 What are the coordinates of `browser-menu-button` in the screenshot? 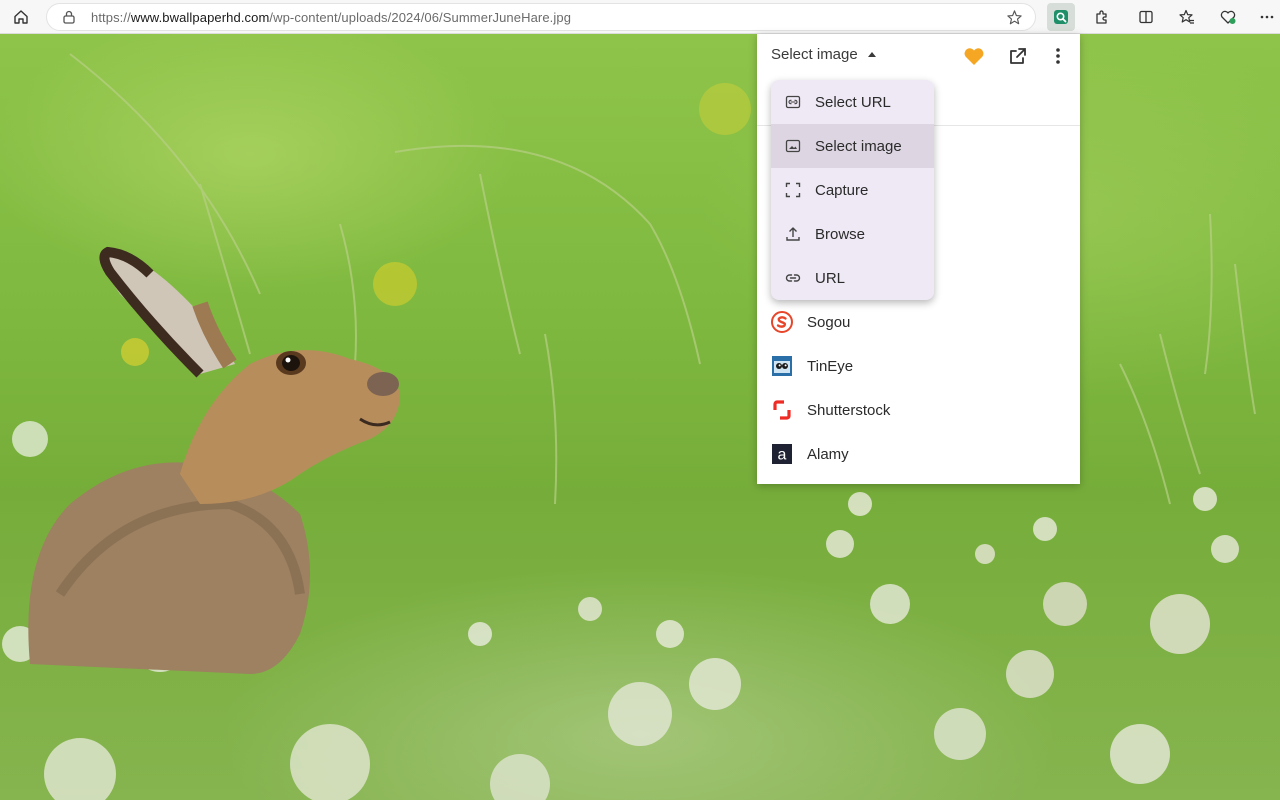 It's located at (1266, 17).